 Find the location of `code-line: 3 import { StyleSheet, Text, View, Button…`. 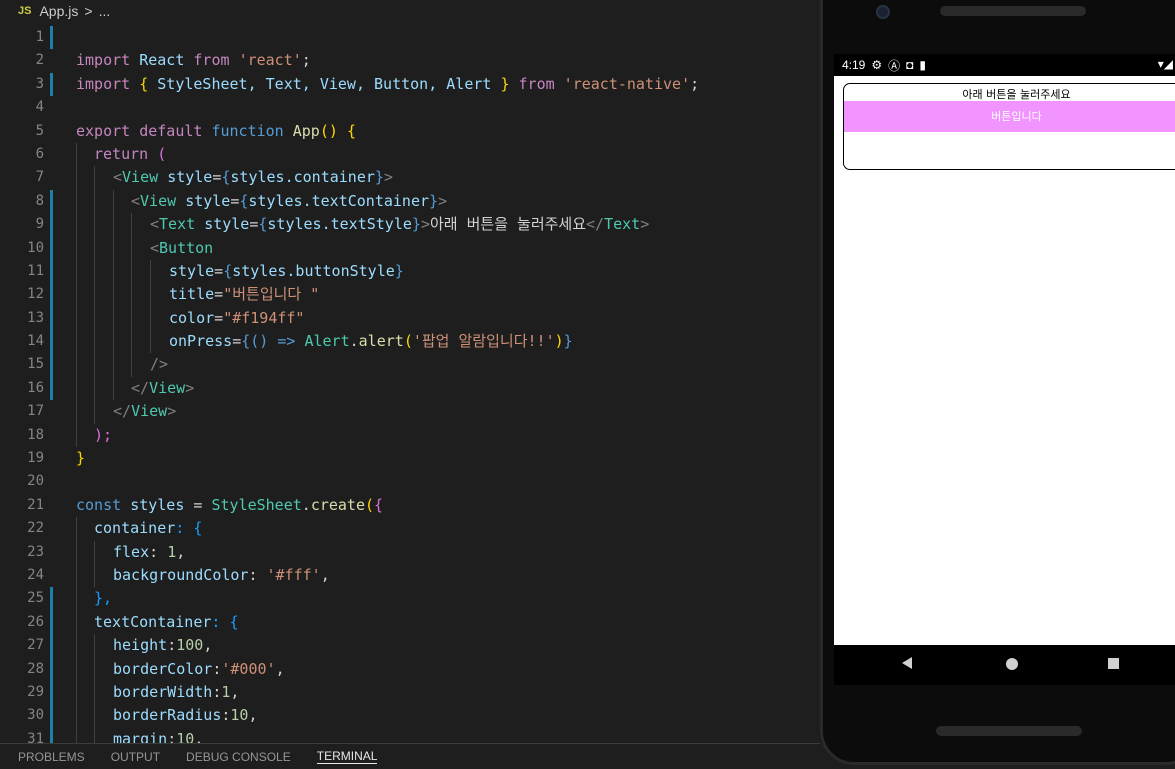

code-line: 3 import { StyleSheet, Text, View, Button… is located at coordinates (410, 84).